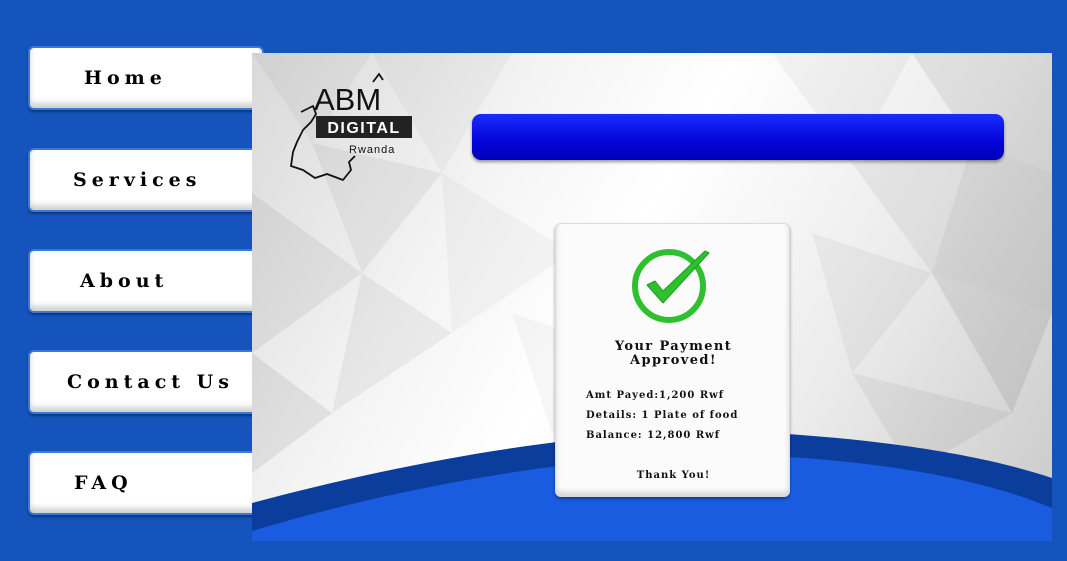  What do you see at coordinates (372, 150) in the screenshot?
I see `logo-country-text: Rwanda` at bounding box center [372, 150].